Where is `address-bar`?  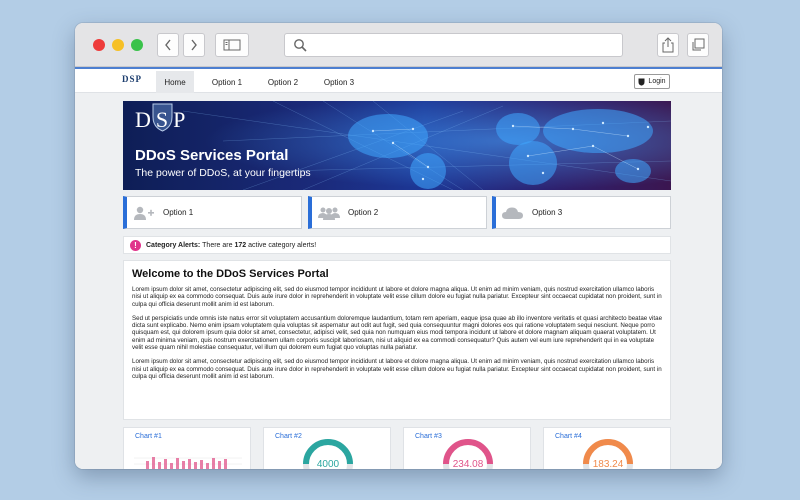
address-bar is located at coordinates (453, 45).